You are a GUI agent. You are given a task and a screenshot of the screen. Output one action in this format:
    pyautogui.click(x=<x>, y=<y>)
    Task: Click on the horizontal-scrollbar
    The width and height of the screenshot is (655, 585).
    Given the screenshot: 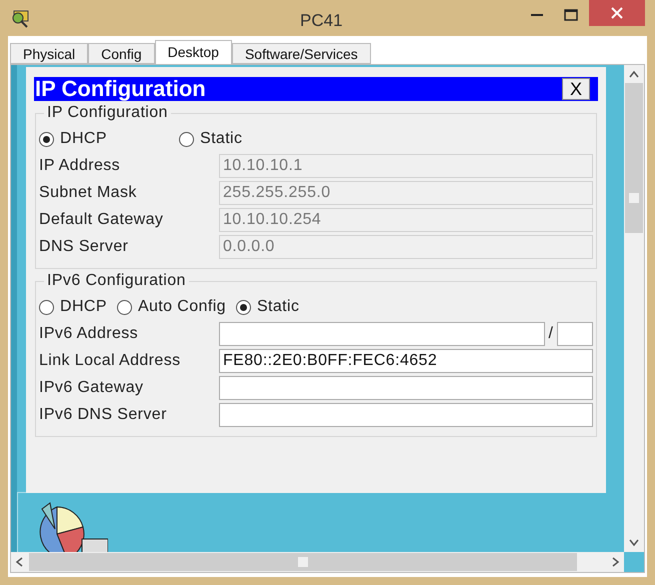 What is the action you would take?
    pyautogui.click(x=317, y=562)
    